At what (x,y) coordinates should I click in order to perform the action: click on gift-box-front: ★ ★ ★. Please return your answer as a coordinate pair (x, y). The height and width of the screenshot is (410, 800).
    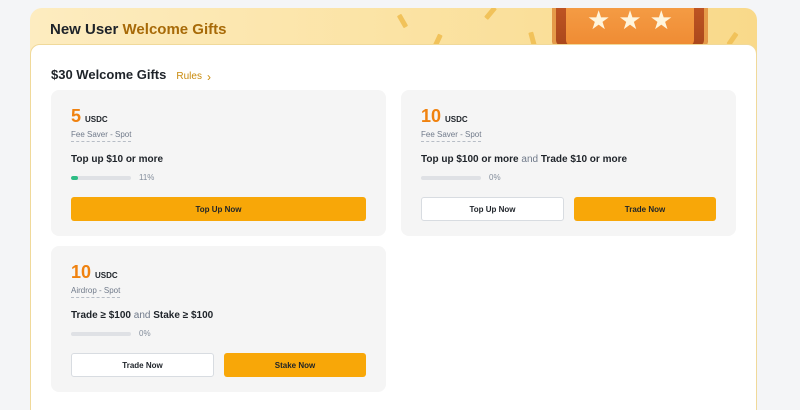
    Looking at the image, I should click on (630, 27).